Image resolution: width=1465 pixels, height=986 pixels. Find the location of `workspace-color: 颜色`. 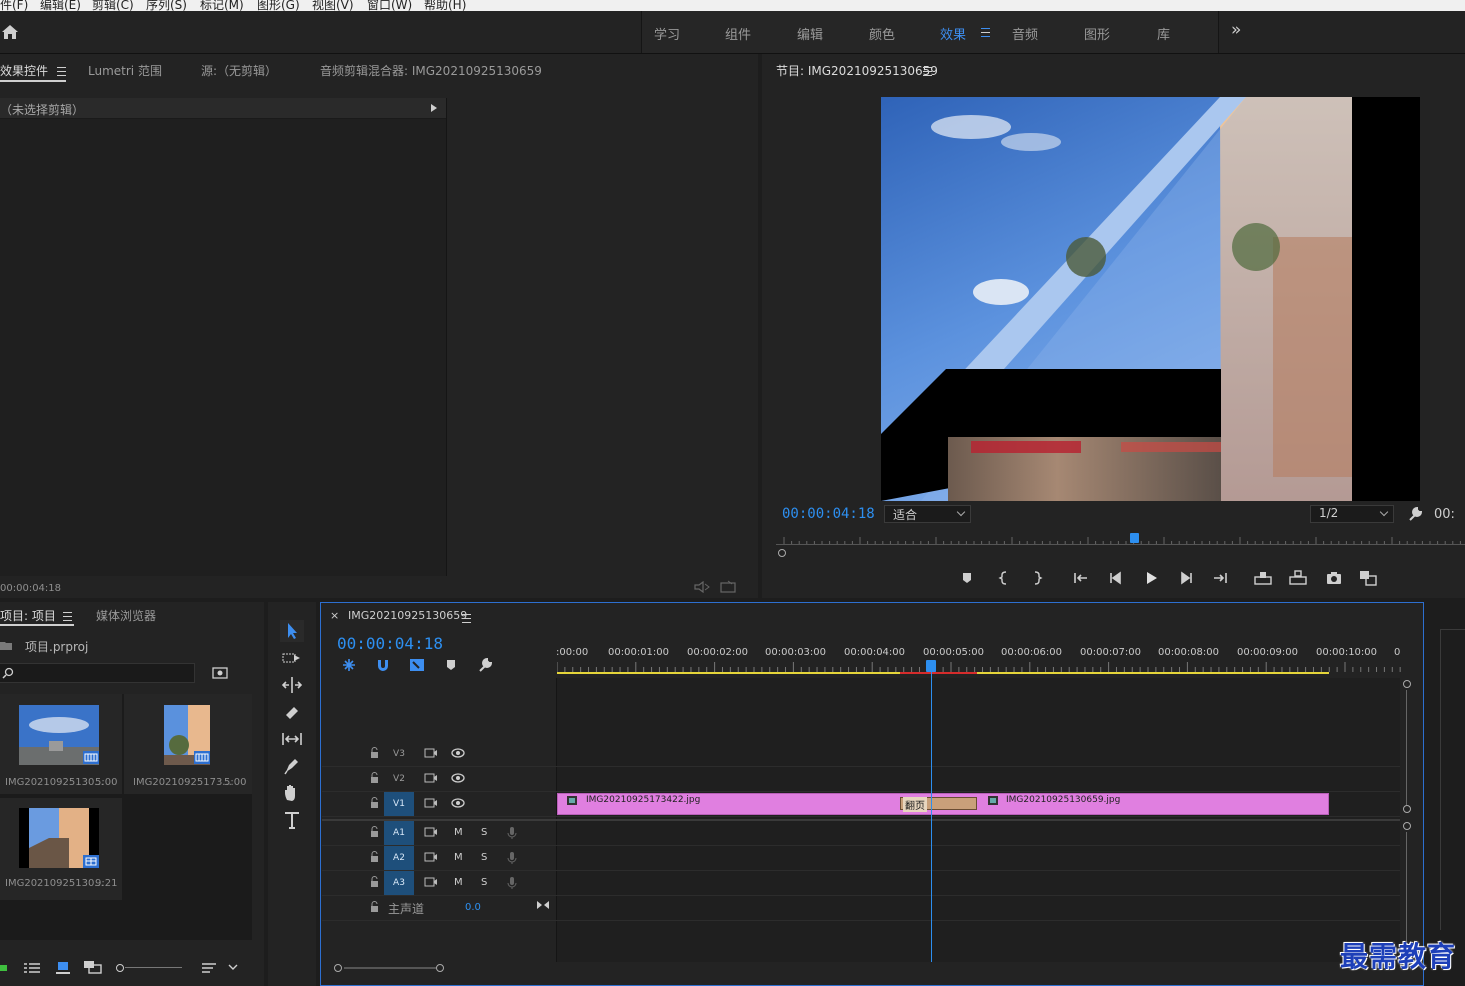

workspace-color: 颜色 is located at coordinates (882, 33).